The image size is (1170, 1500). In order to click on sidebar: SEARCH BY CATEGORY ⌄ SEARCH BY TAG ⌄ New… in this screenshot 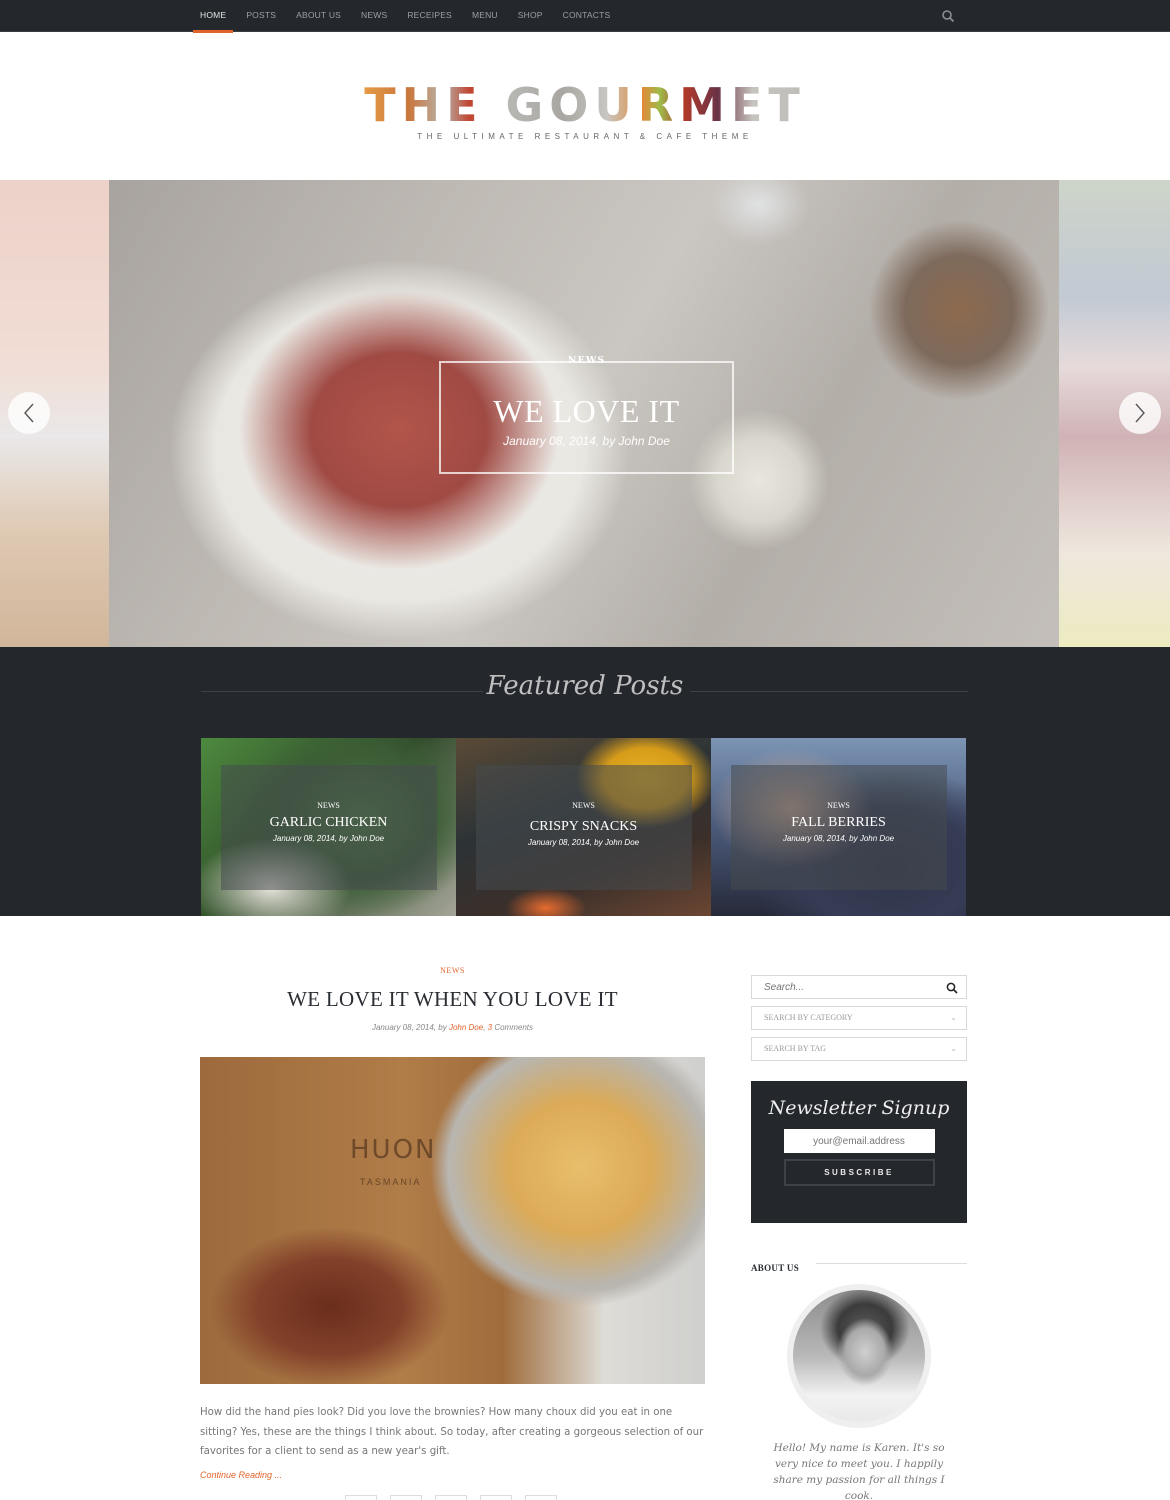, I will do `click(859, 1237)`.